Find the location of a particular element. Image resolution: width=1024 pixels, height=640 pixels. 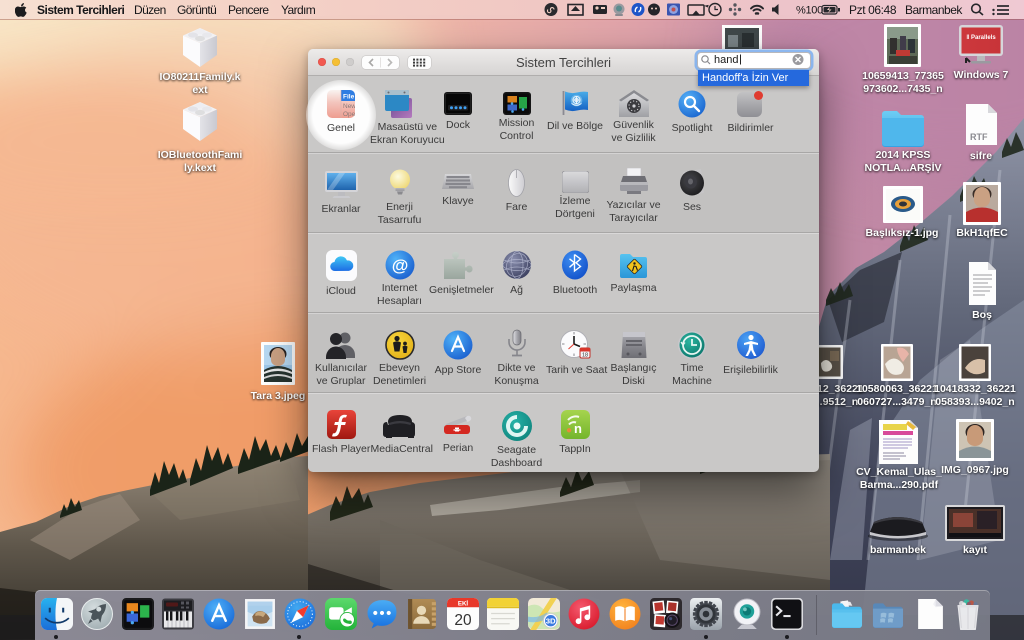

svg-text: File is located at coordinates (349, 97).